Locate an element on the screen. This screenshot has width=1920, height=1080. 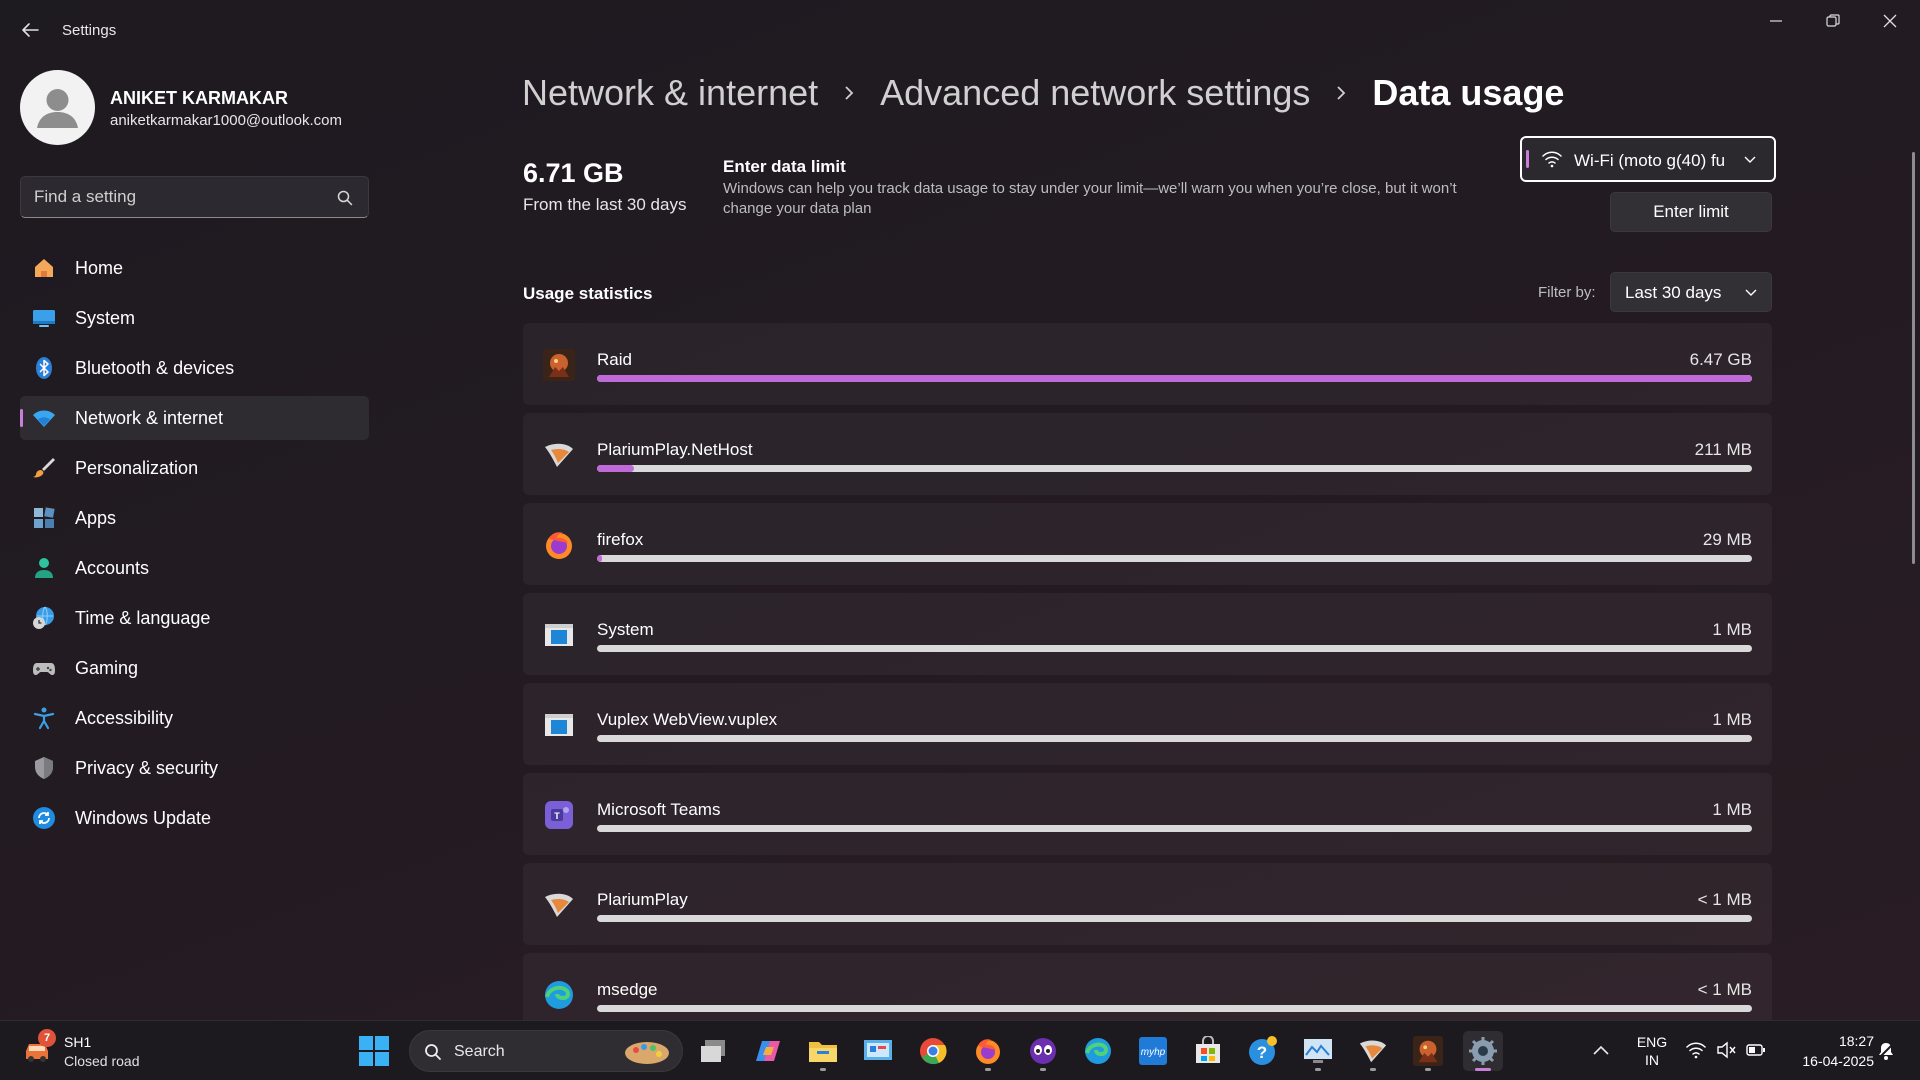
restore-button is located at coordinates (1833, 21).